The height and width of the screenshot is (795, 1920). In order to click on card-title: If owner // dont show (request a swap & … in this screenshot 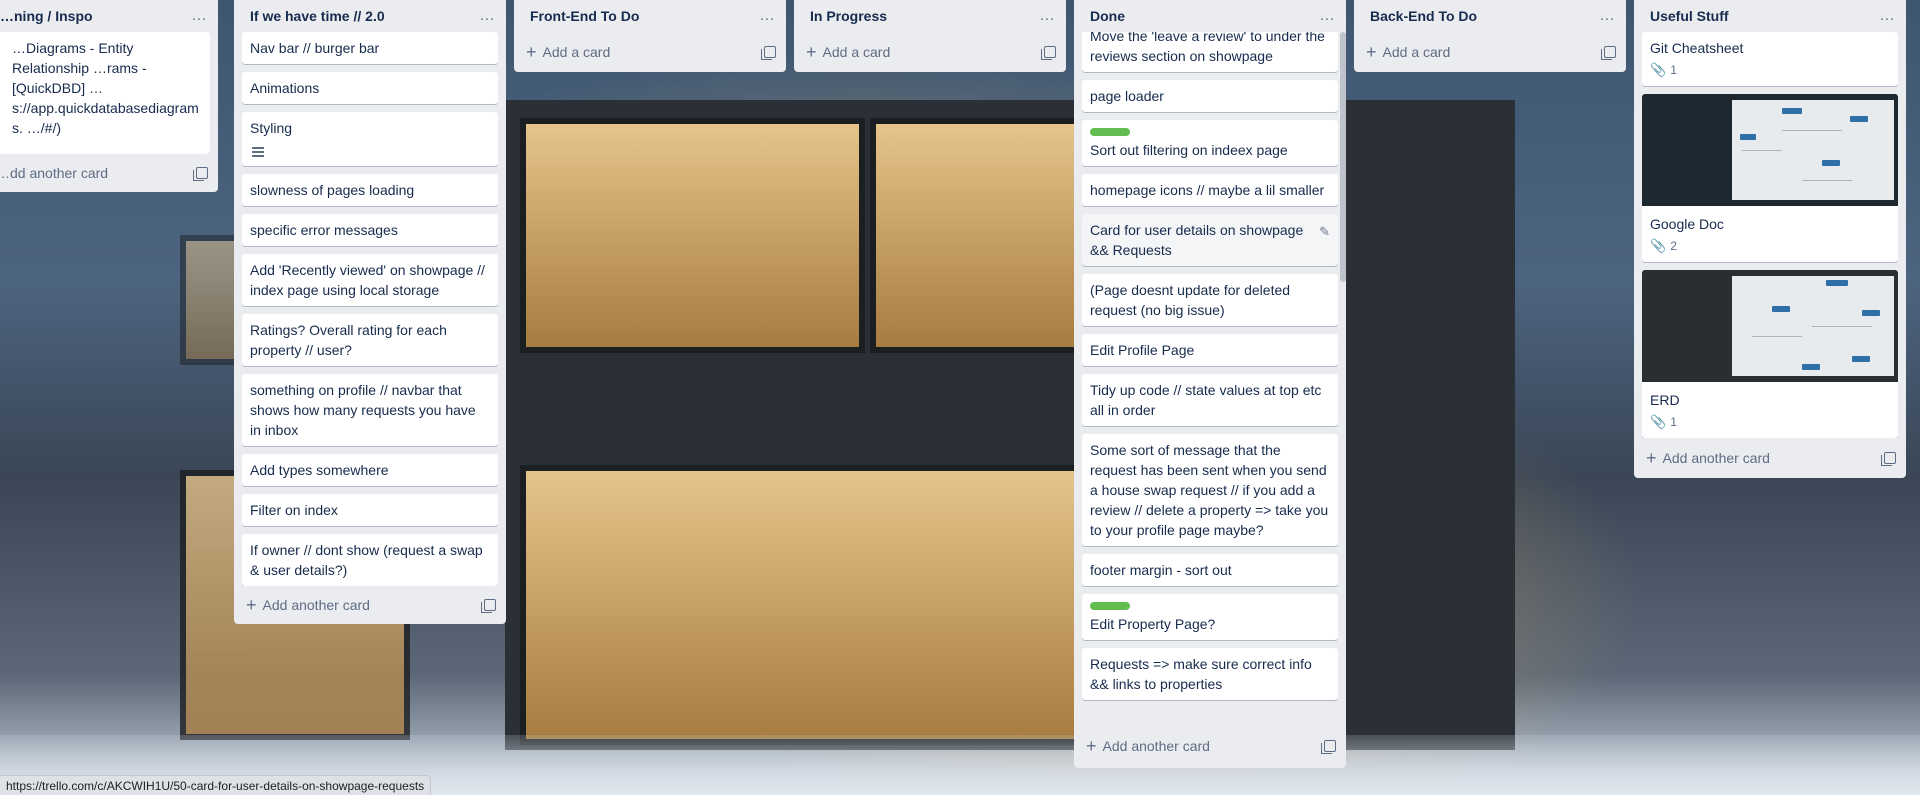, I will do `click(366, 560)`.